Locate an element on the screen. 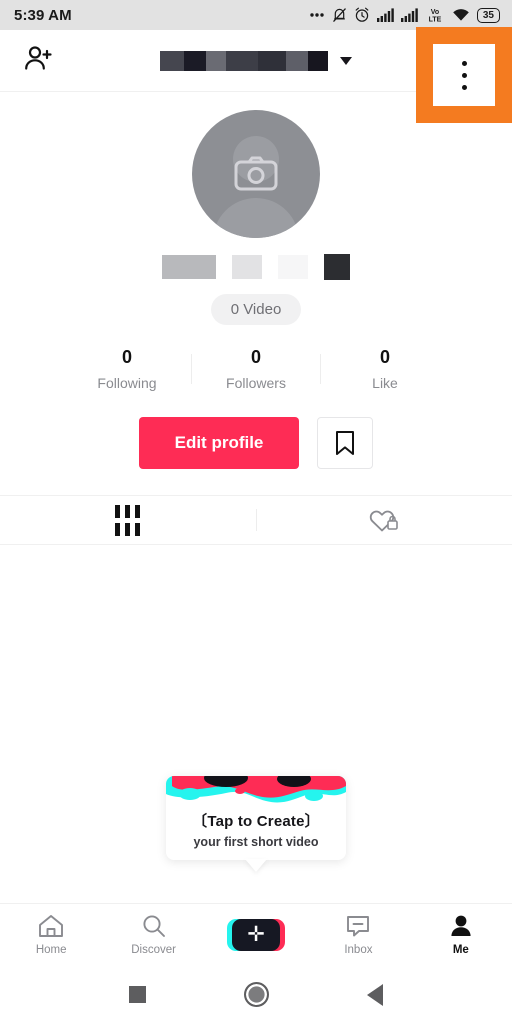 The width and height of the screenshot is (512, 1024). bookmark-icon is located at coordinates (345, 443).